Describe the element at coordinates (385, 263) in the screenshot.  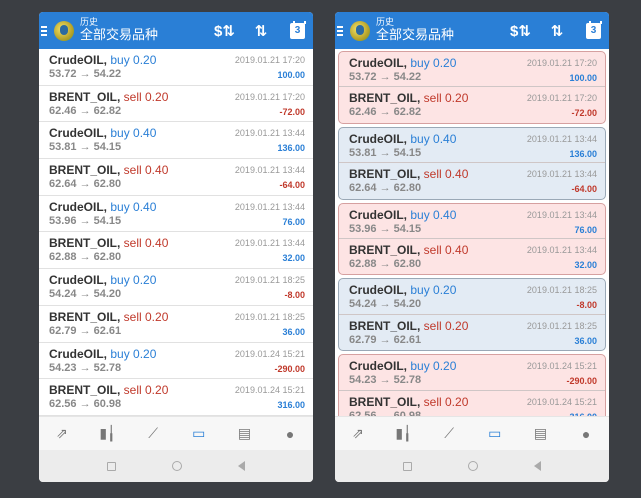
I see `trade-prices: 62.88 → 62.80` at that location.